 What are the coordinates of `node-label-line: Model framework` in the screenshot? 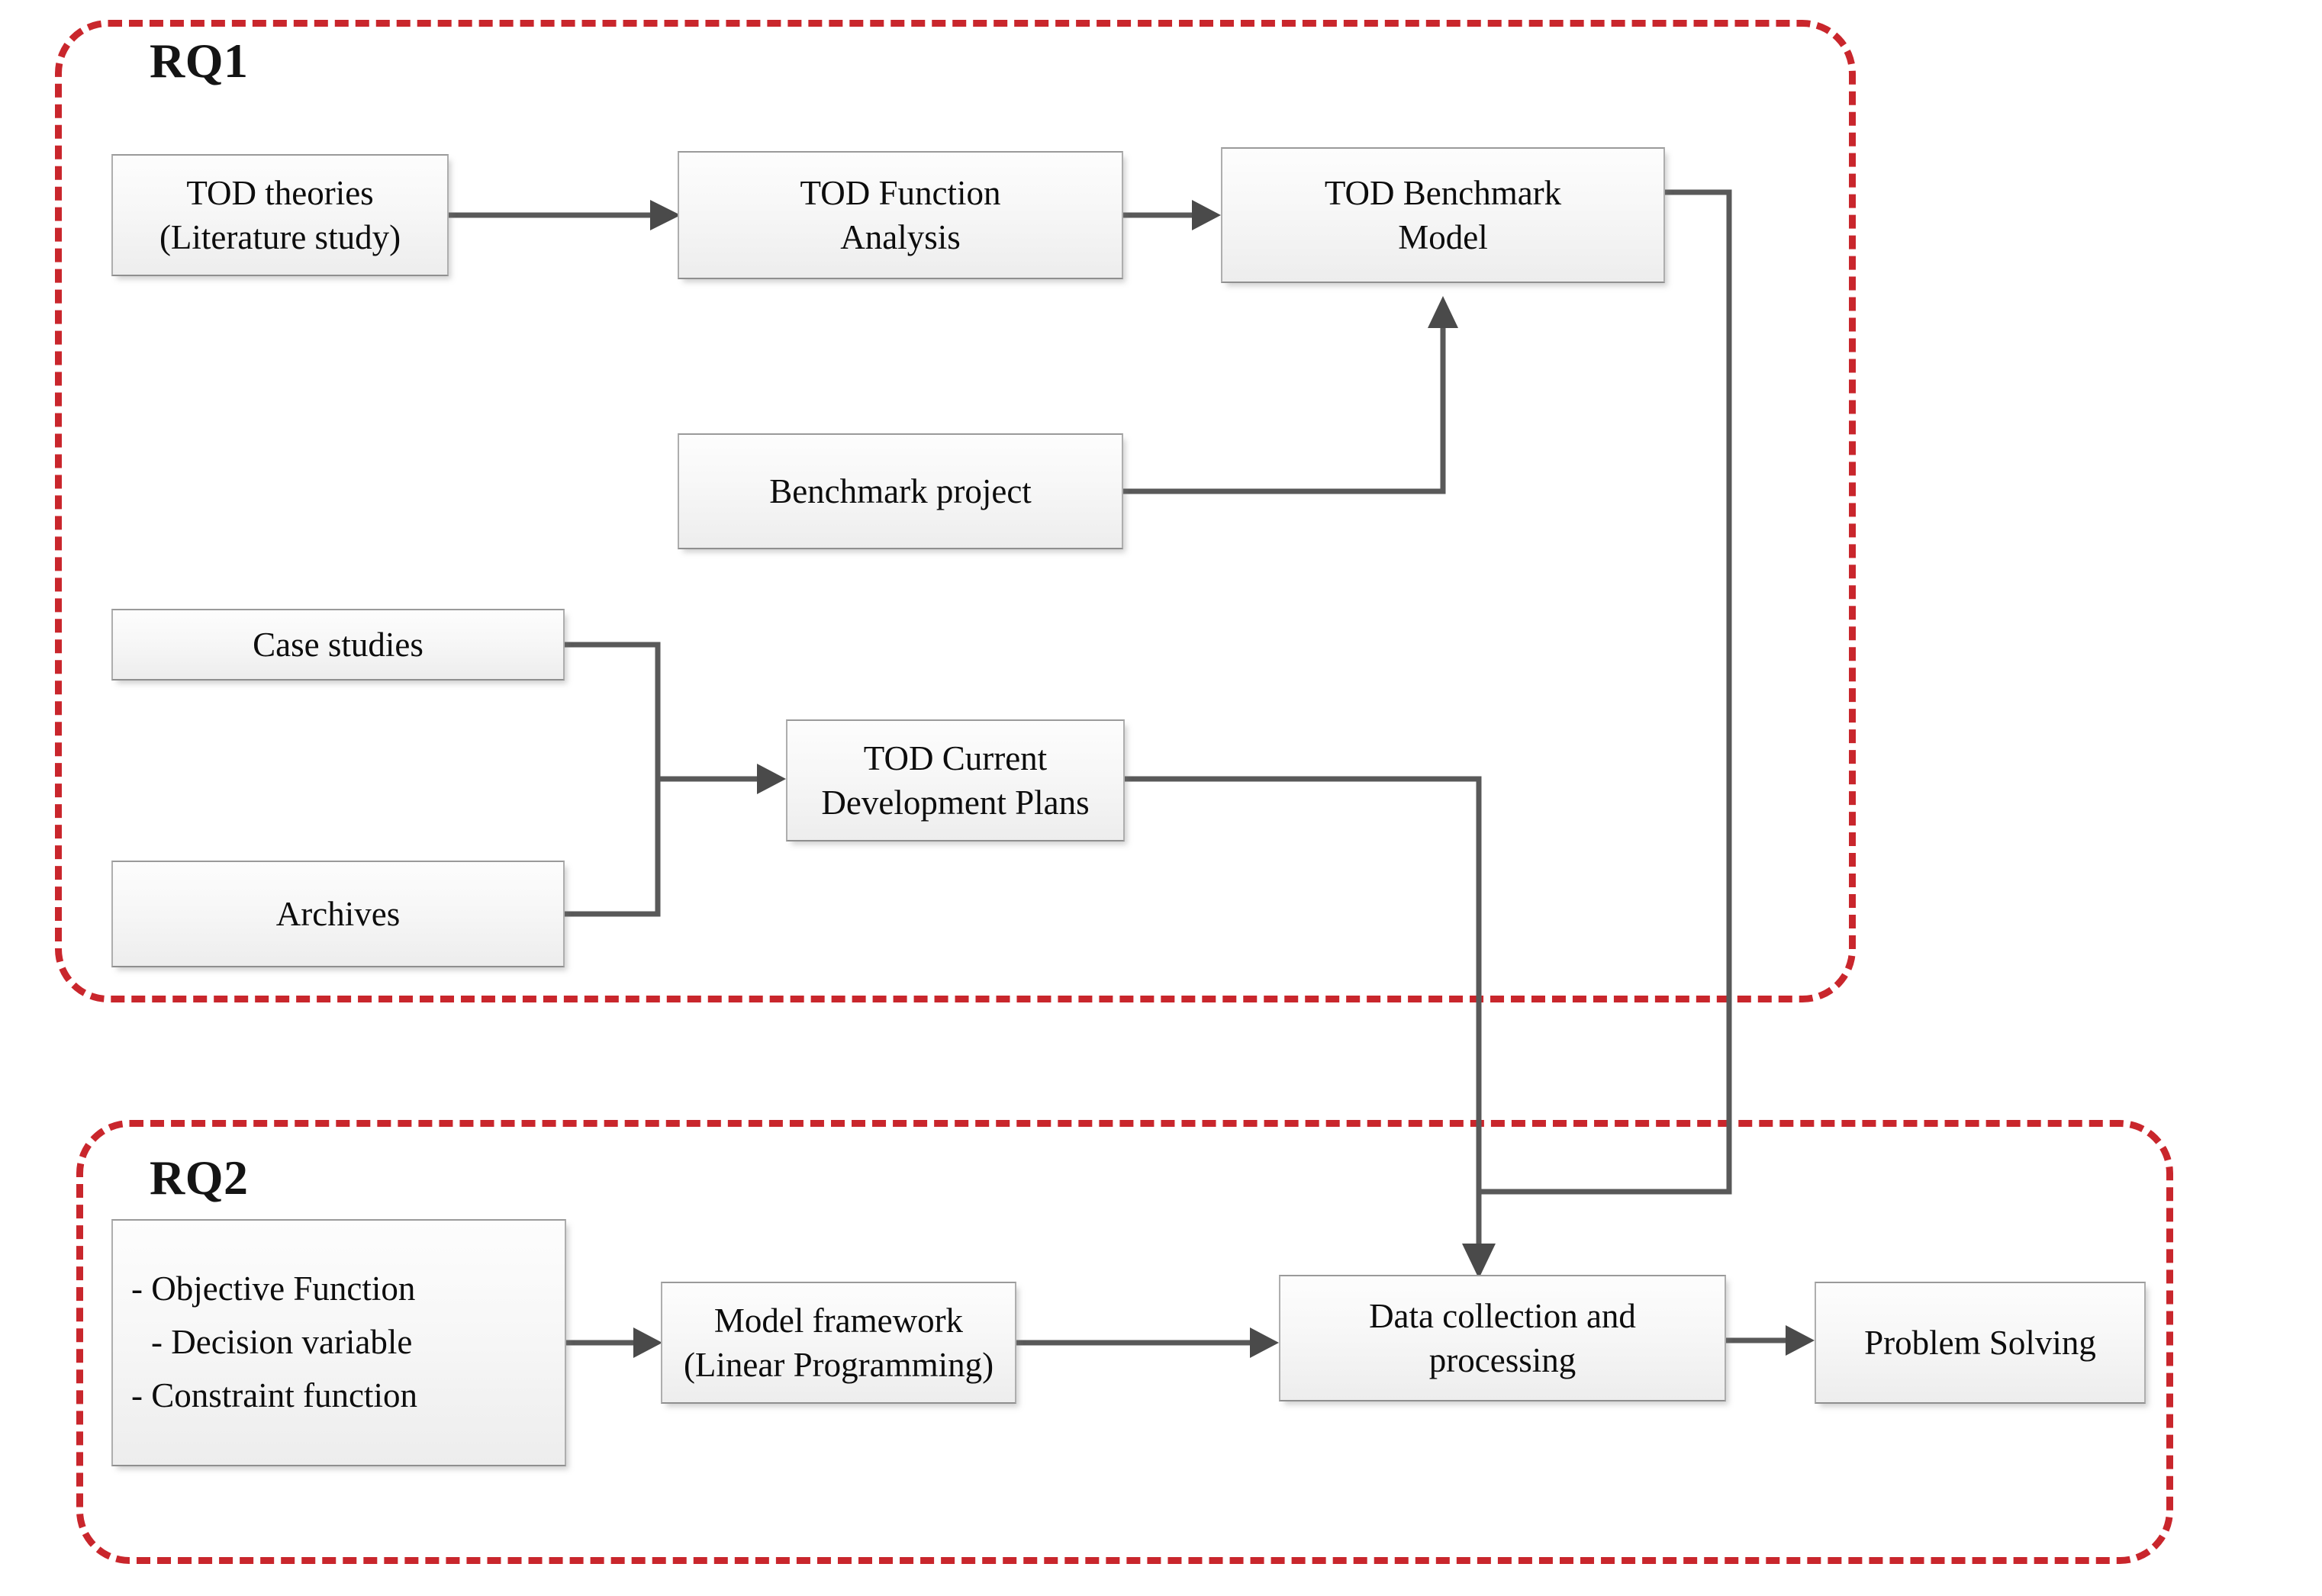 It's located at (838, 1320).